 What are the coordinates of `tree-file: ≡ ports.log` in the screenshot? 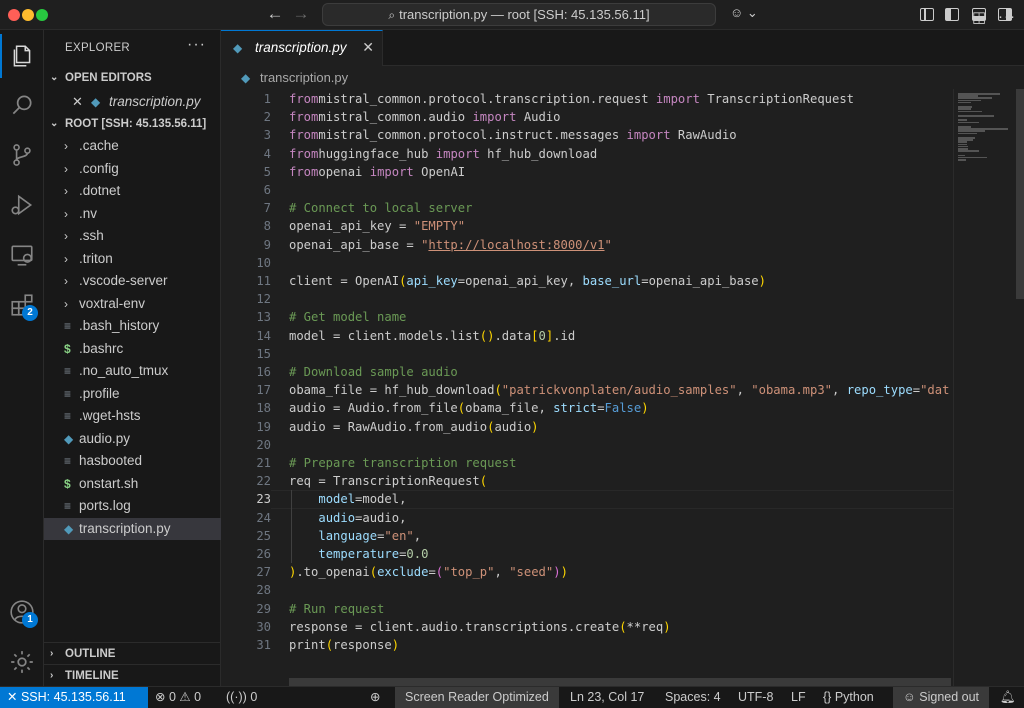 It's located at (132, 506).